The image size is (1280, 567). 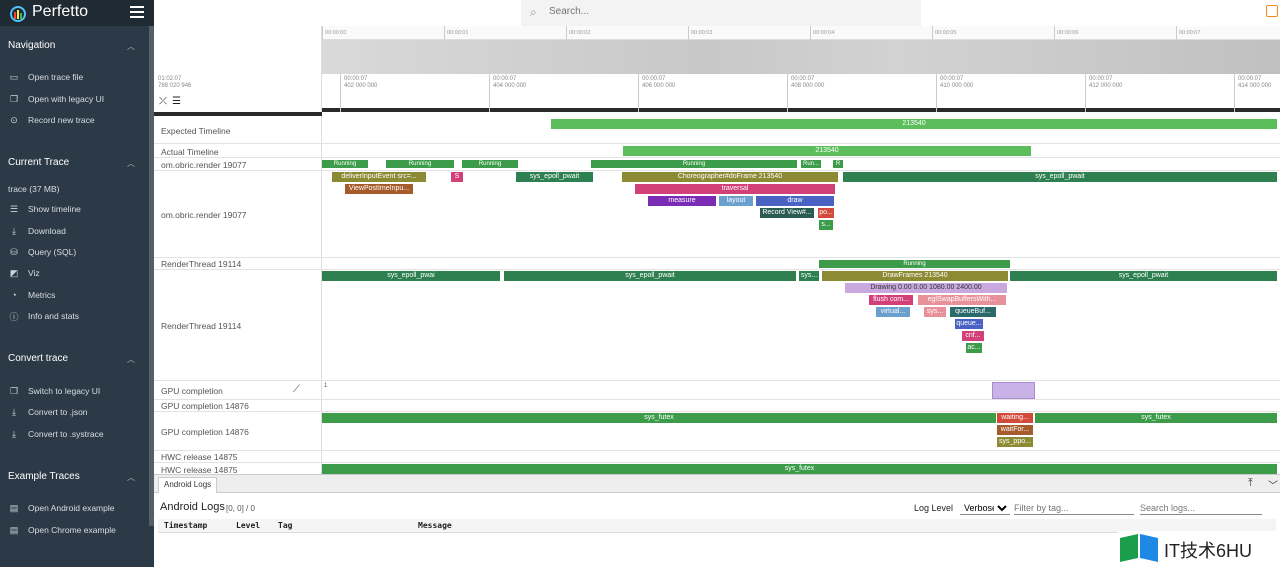 I want to click on track-hwc-release-state: HWC release 14875, so click(x=199, y=457).